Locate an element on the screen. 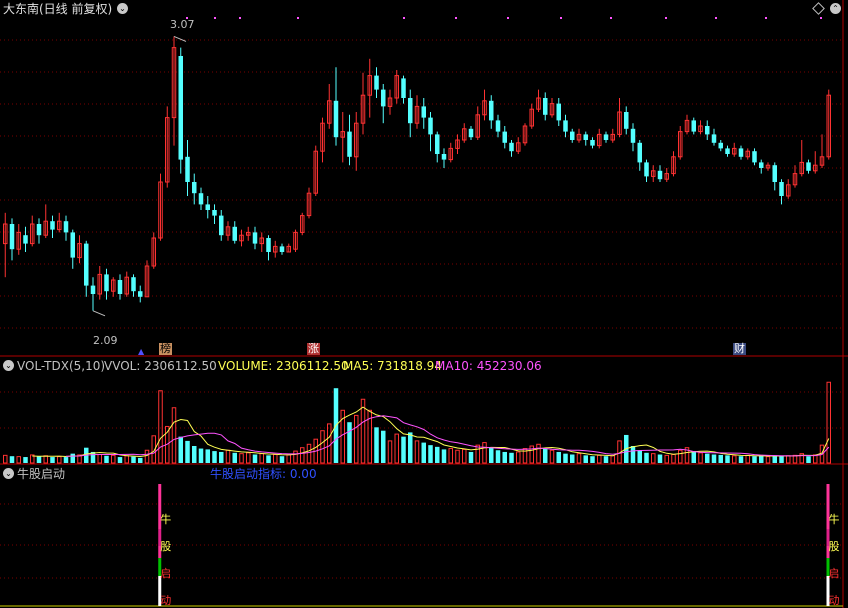  volume-panel-menu-icon: ⌄ is located at coordinates (8, 365).